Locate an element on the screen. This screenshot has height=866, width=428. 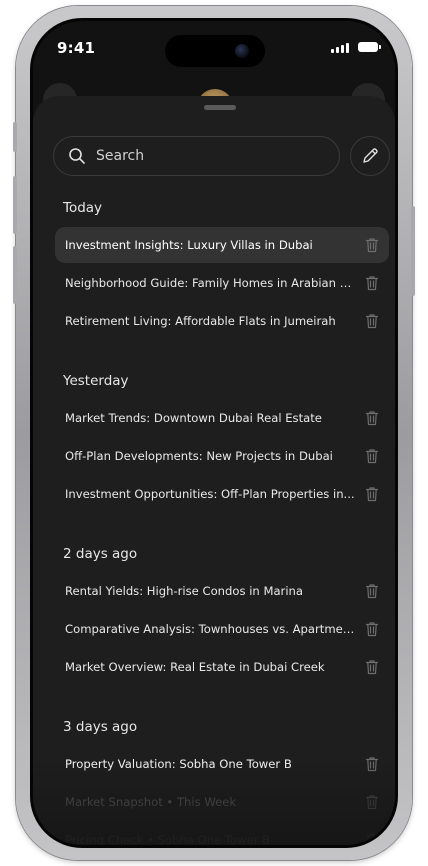
search-input is located at coordinates (206, 156).